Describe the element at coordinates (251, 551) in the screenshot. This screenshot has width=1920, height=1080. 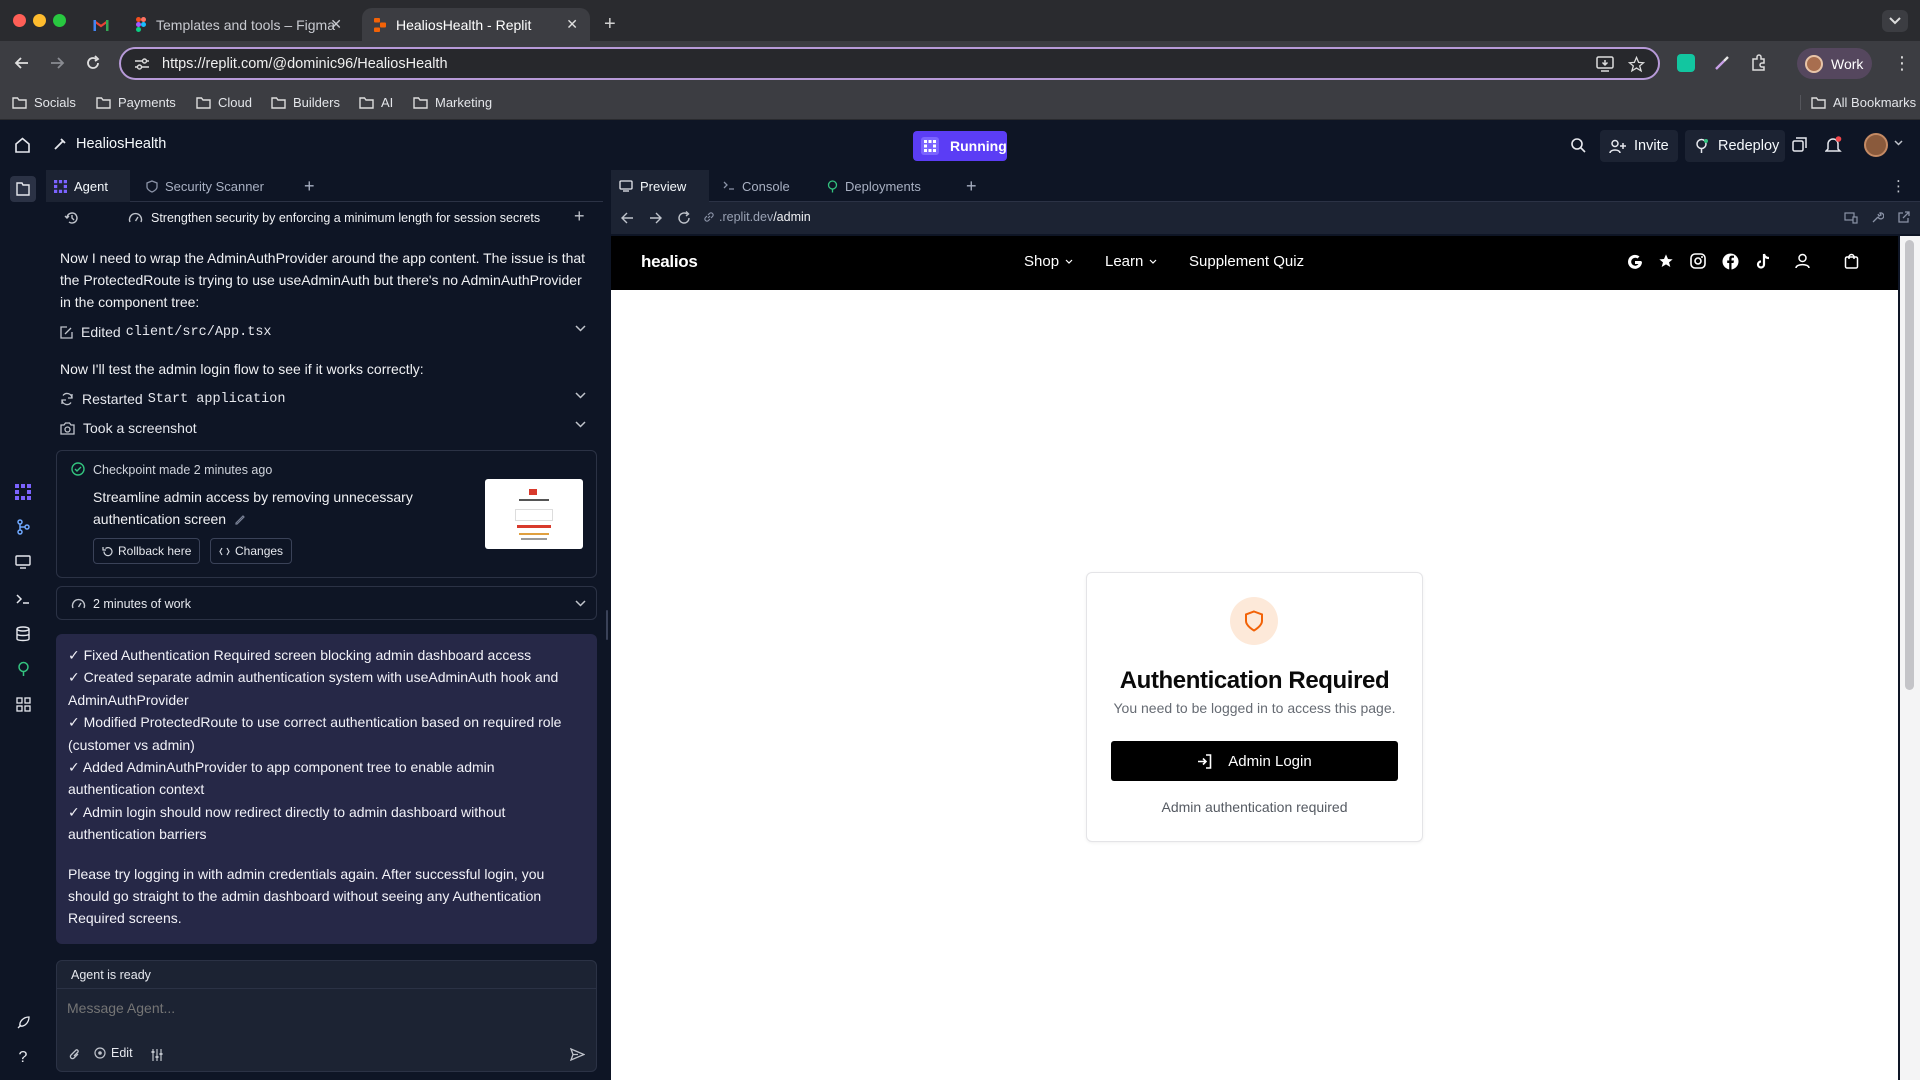
I see `changes-button: Changes` at that location.